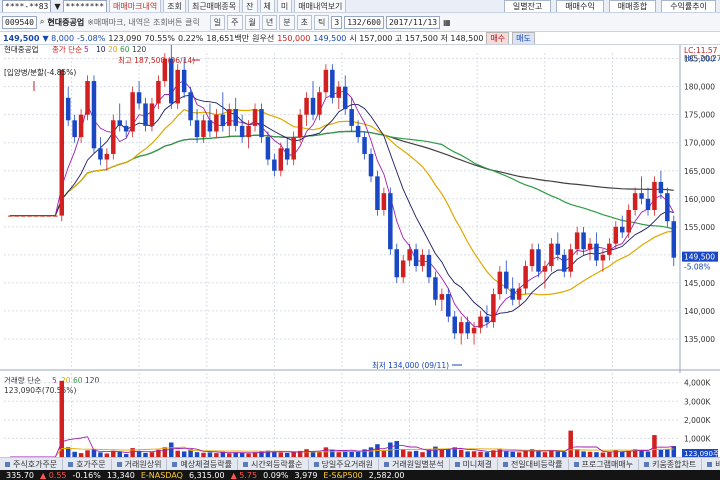  I want to click on window-tab: 바로, so click(712, 464).